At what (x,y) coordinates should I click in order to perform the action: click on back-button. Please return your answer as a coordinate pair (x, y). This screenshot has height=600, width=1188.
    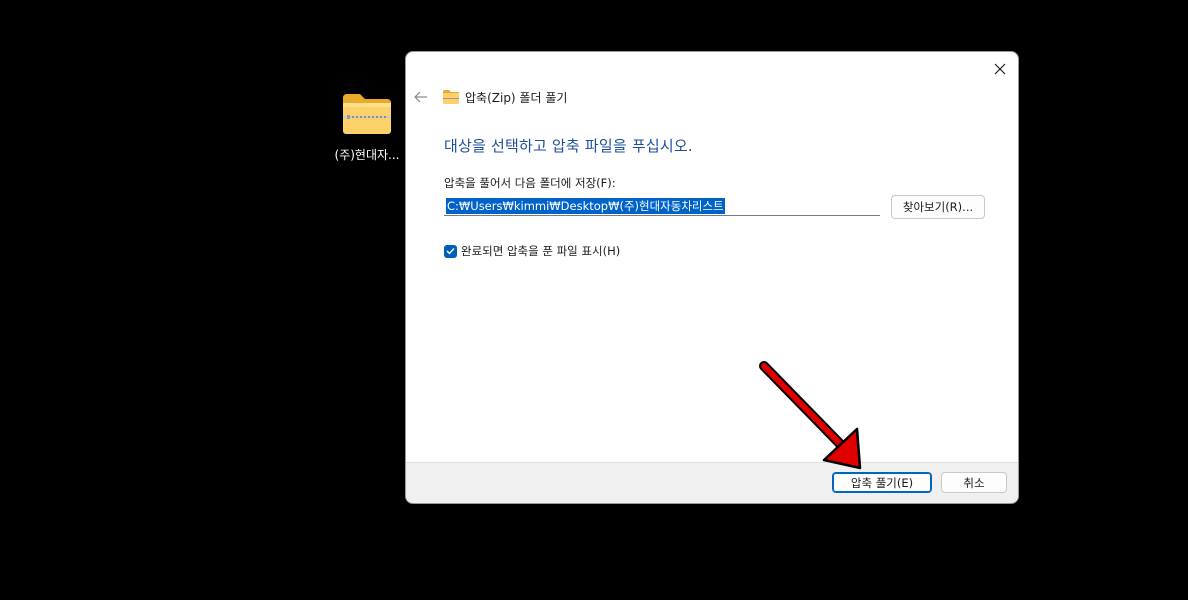
    Looking at the image, I should click on (421, 97).